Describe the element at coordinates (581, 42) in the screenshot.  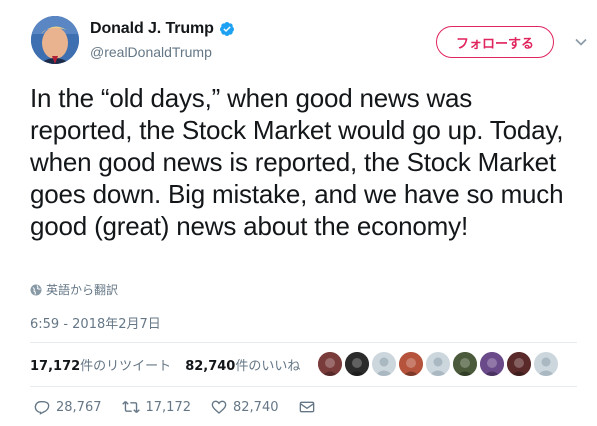
I see `chevron-down-icon` at that location.